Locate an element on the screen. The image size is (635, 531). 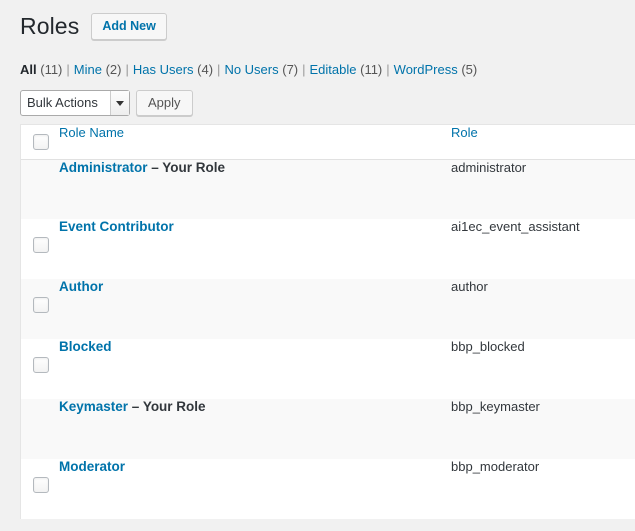
filter-item: No Users (7) is located at coordinates (261, 69).